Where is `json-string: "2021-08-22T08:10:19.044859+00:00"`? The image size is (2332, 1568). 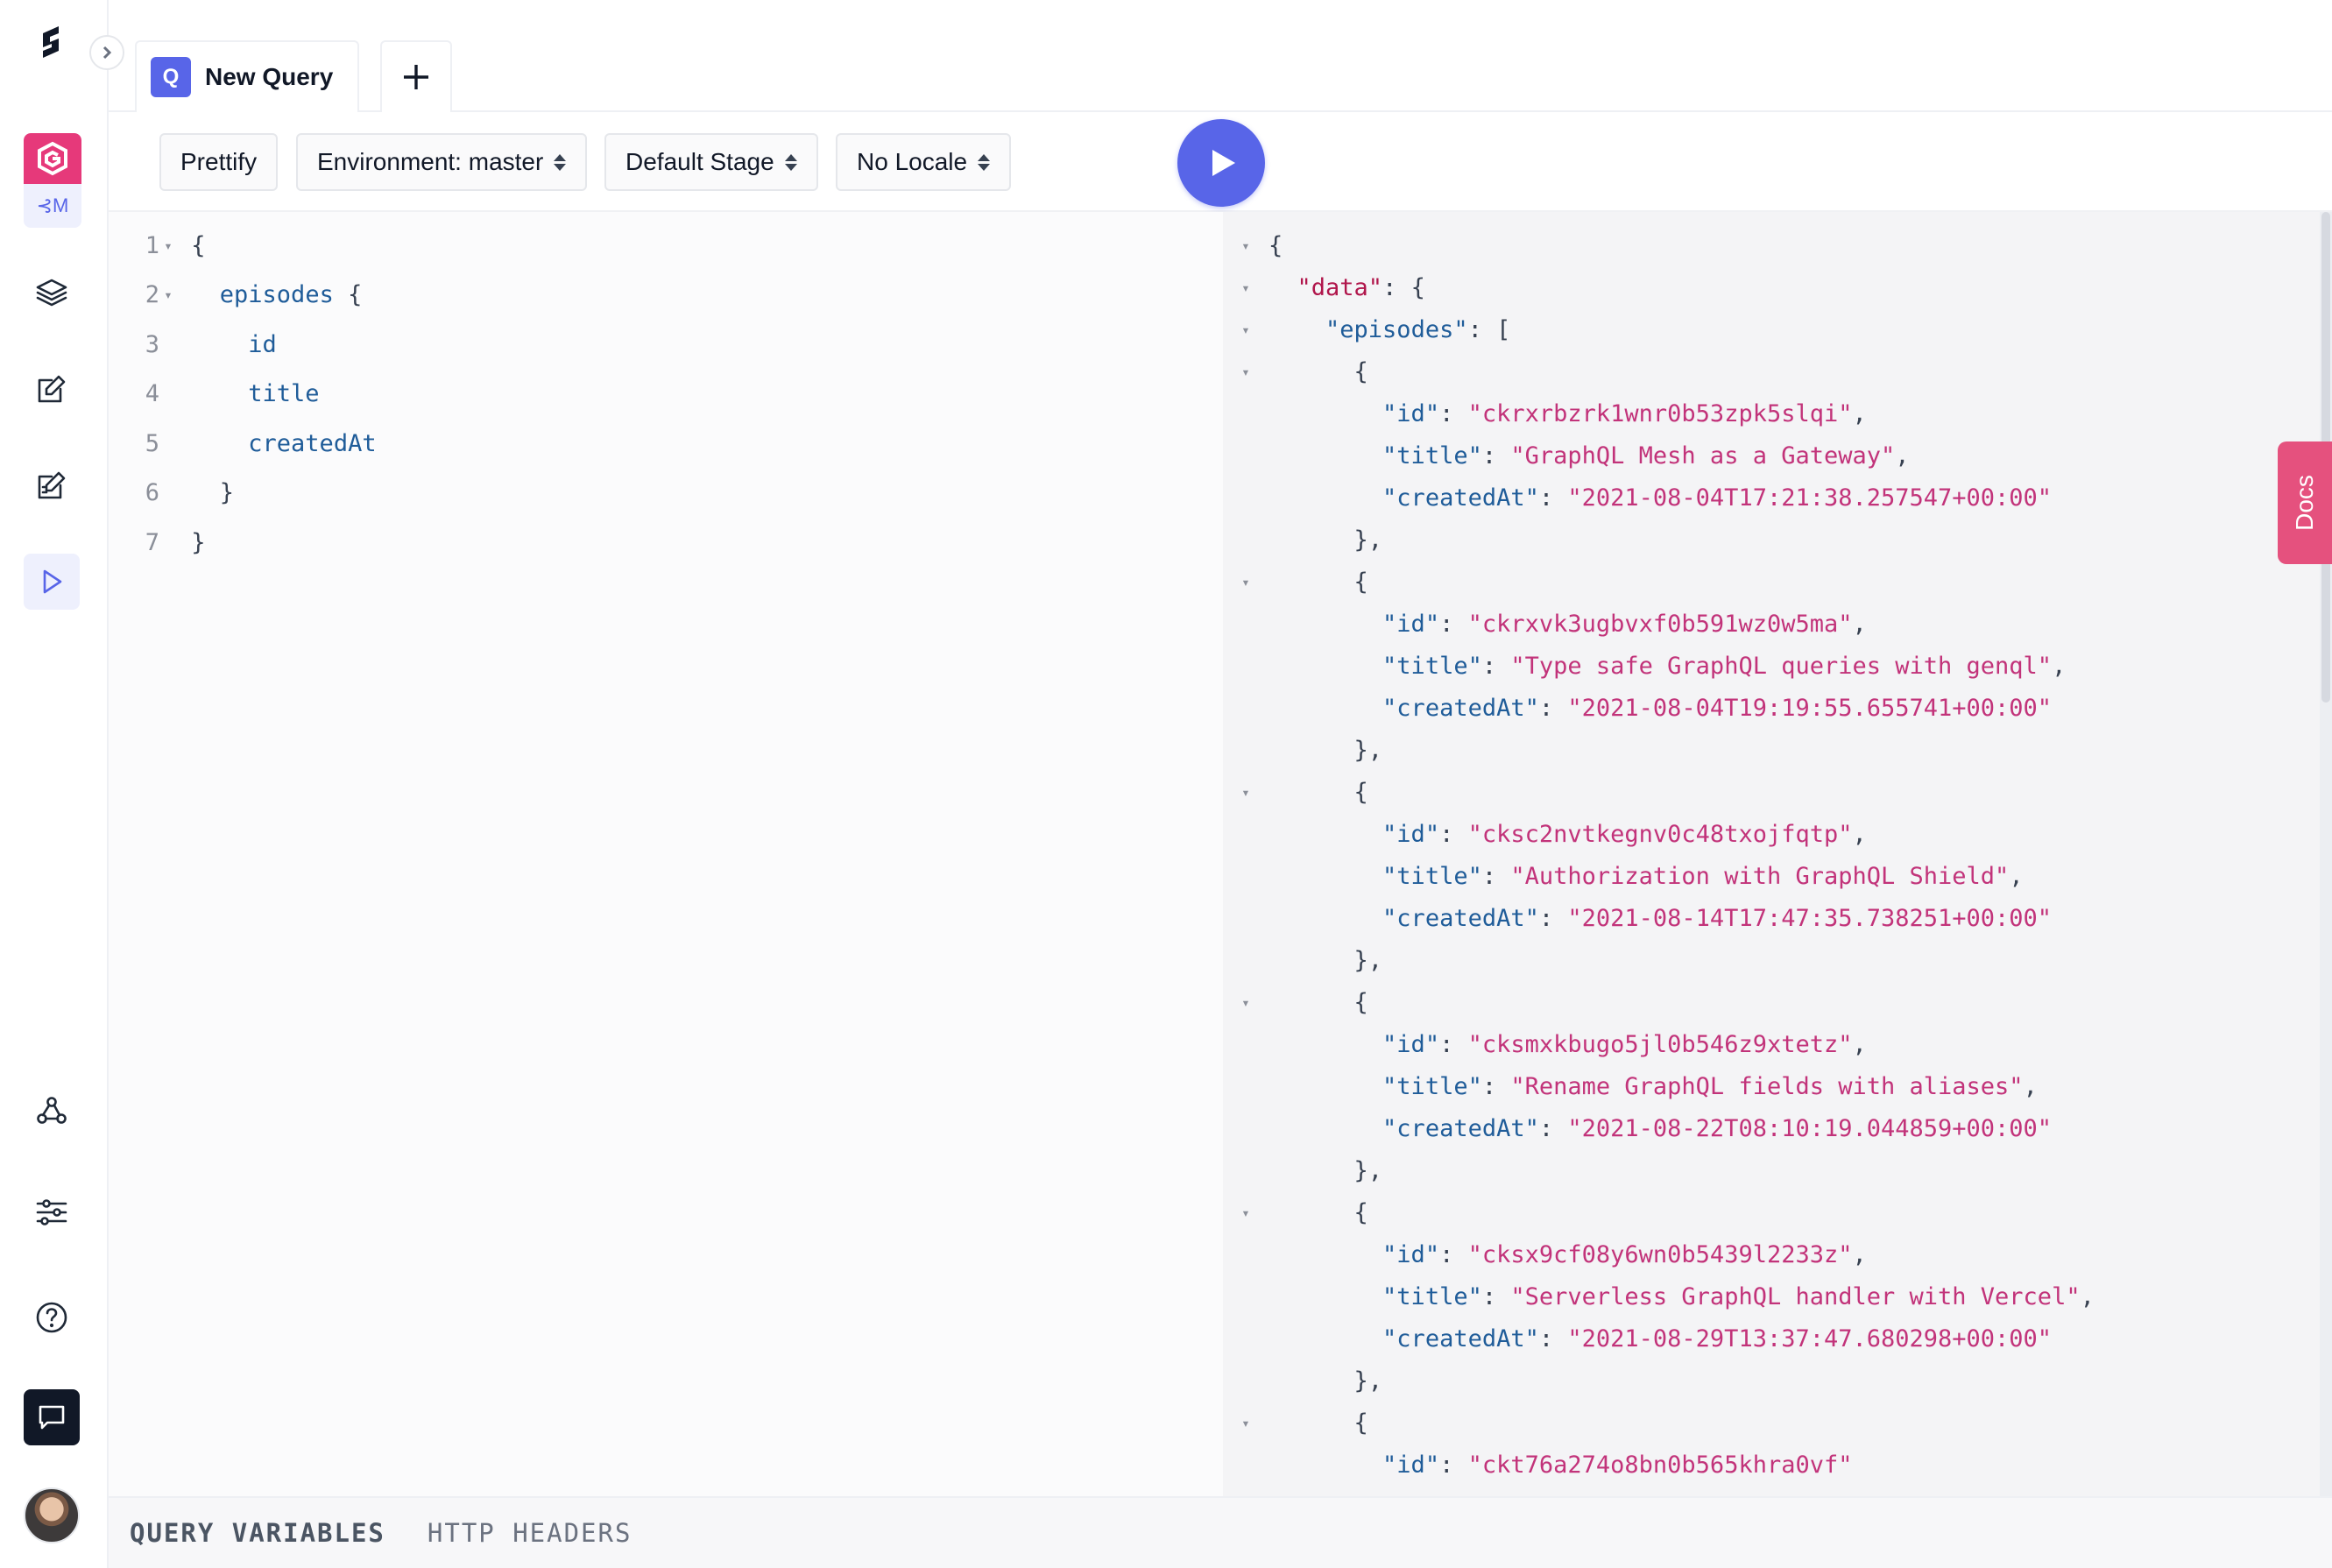
json-string: "2021-08-22T08:10:19.044859+00:00" is located at coordinates (1810, 1128).